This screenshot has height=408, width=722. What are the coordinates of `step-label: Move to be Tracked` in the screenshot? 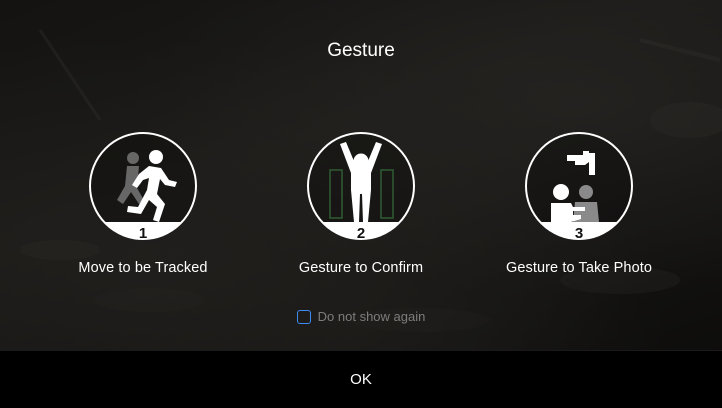 It's located at (143, 268).